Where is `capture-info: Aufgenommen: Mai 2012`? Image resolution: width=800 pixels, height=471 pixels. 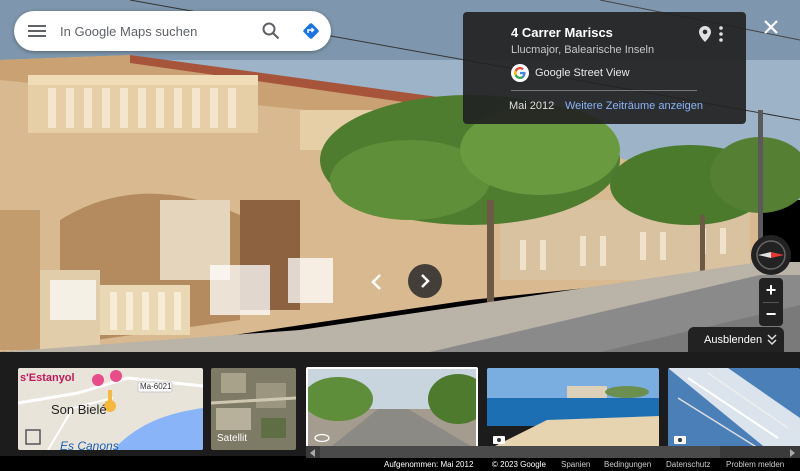
capture-info: Aufgenommen: Mai 2012 is located at coordinates (429, 464).